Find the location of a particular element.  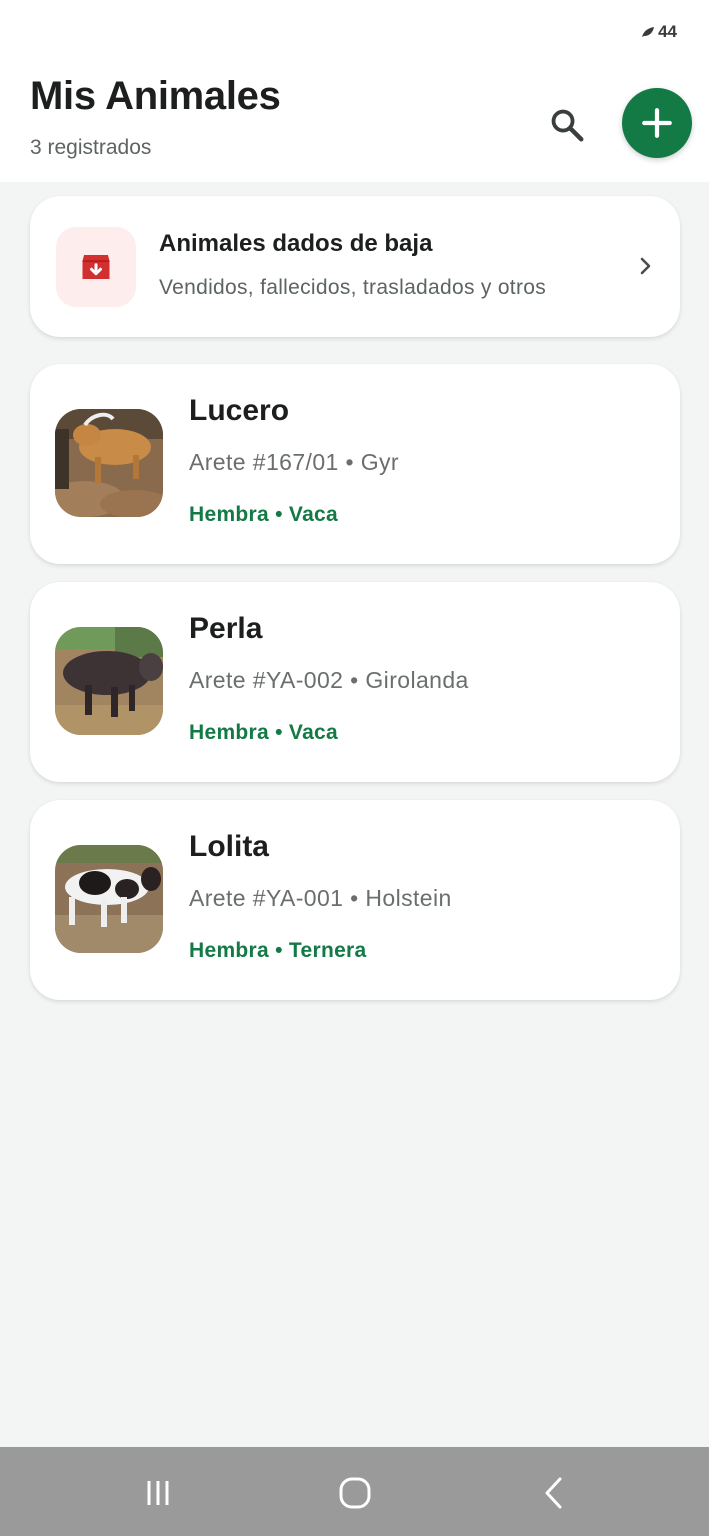

recents-icon is located at coordinates (158, 1493).